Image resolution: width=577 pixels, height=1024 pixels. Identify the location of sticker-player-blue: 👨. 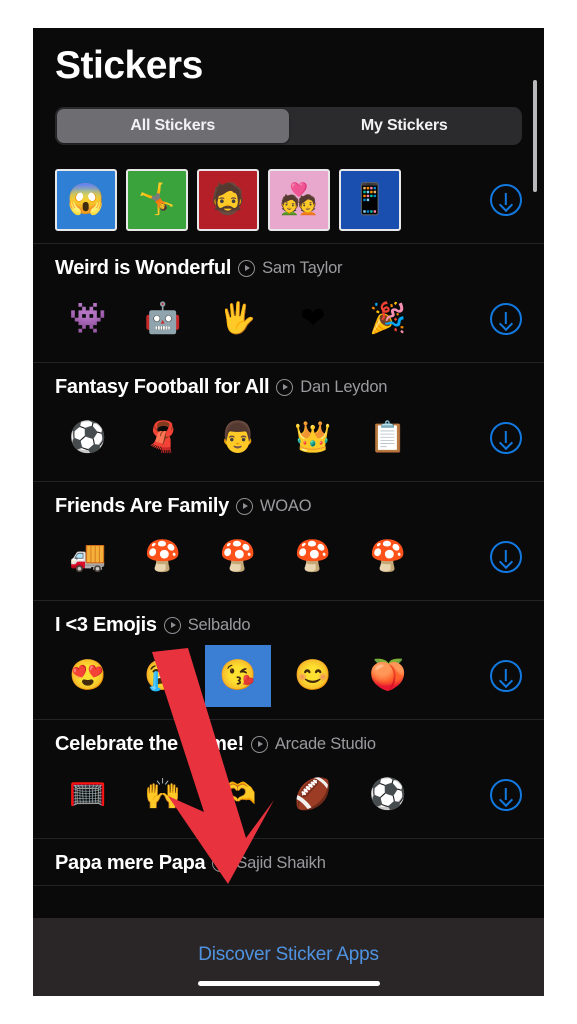
(238, 438).